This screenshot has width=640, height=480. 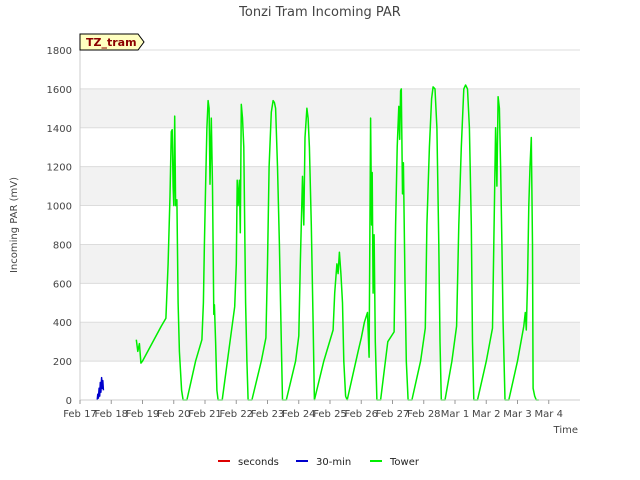 What do you see at coordinates (59, 168) in the screenshot?
I see `y-tick-label: 1200` at bounding box center [59, 168].